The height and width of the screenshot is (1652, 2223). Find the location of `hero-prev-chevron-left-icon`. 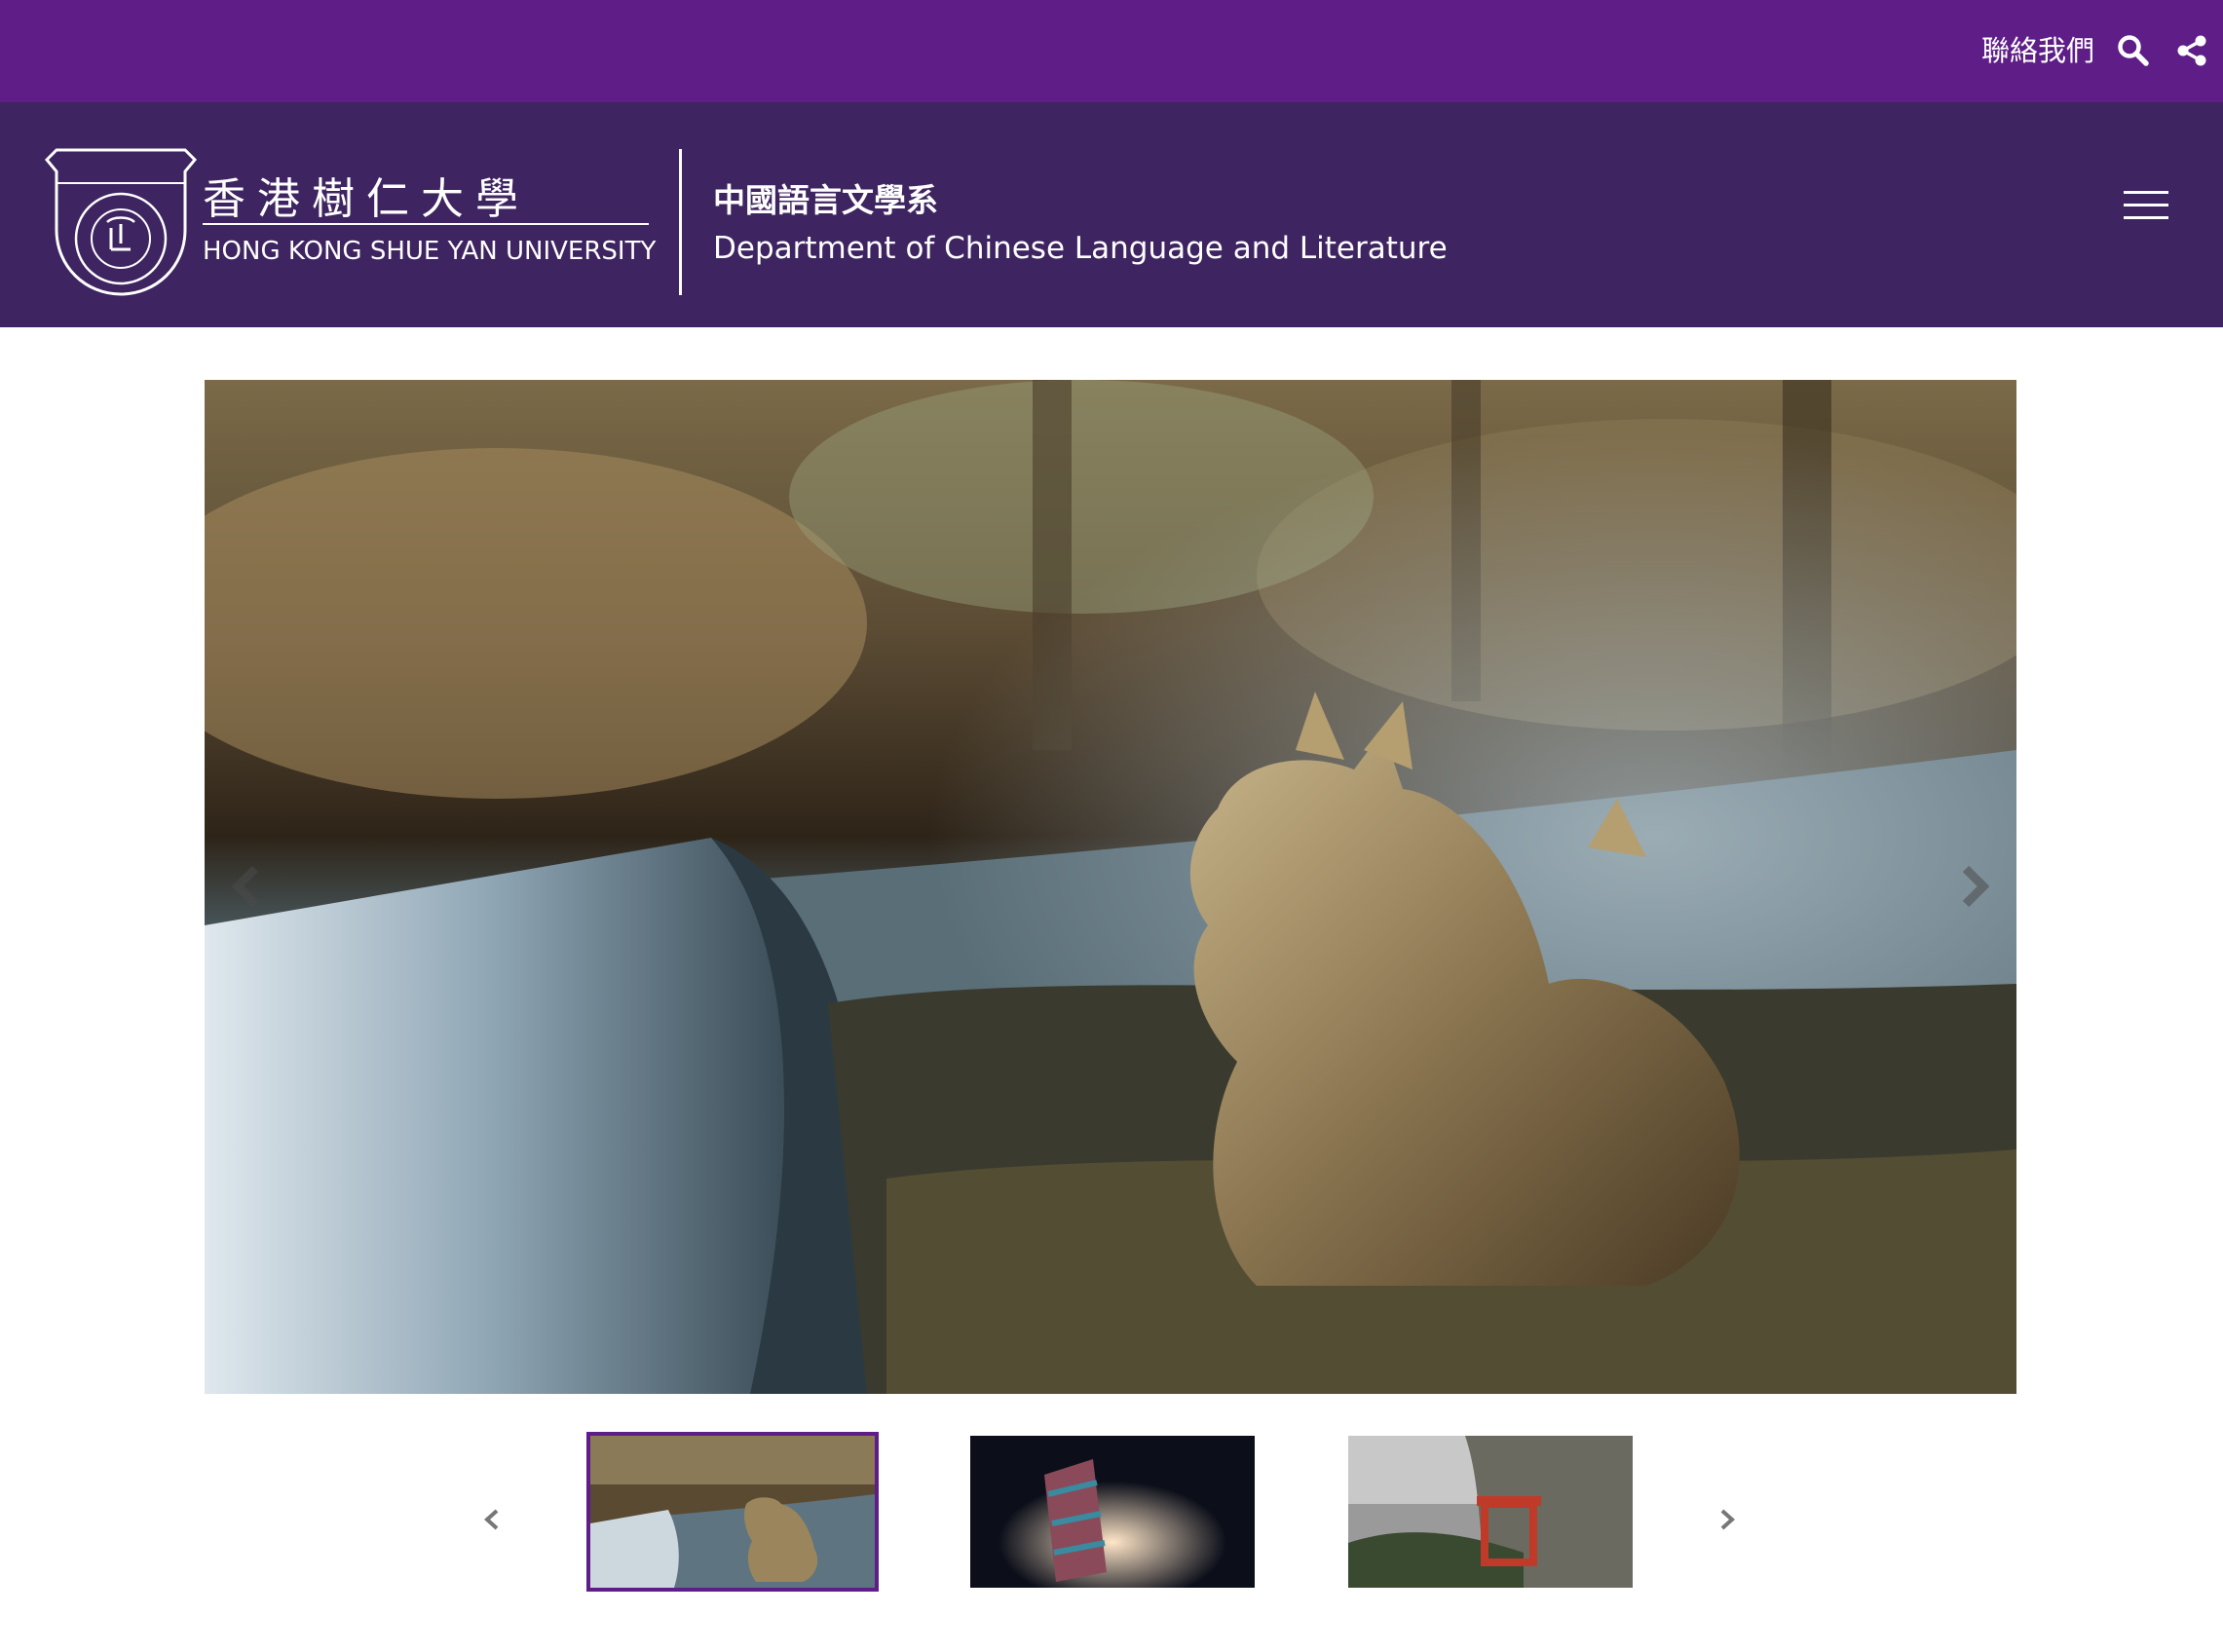

hero-prev-chevron-left-icon is located at coordinates (247, 887).